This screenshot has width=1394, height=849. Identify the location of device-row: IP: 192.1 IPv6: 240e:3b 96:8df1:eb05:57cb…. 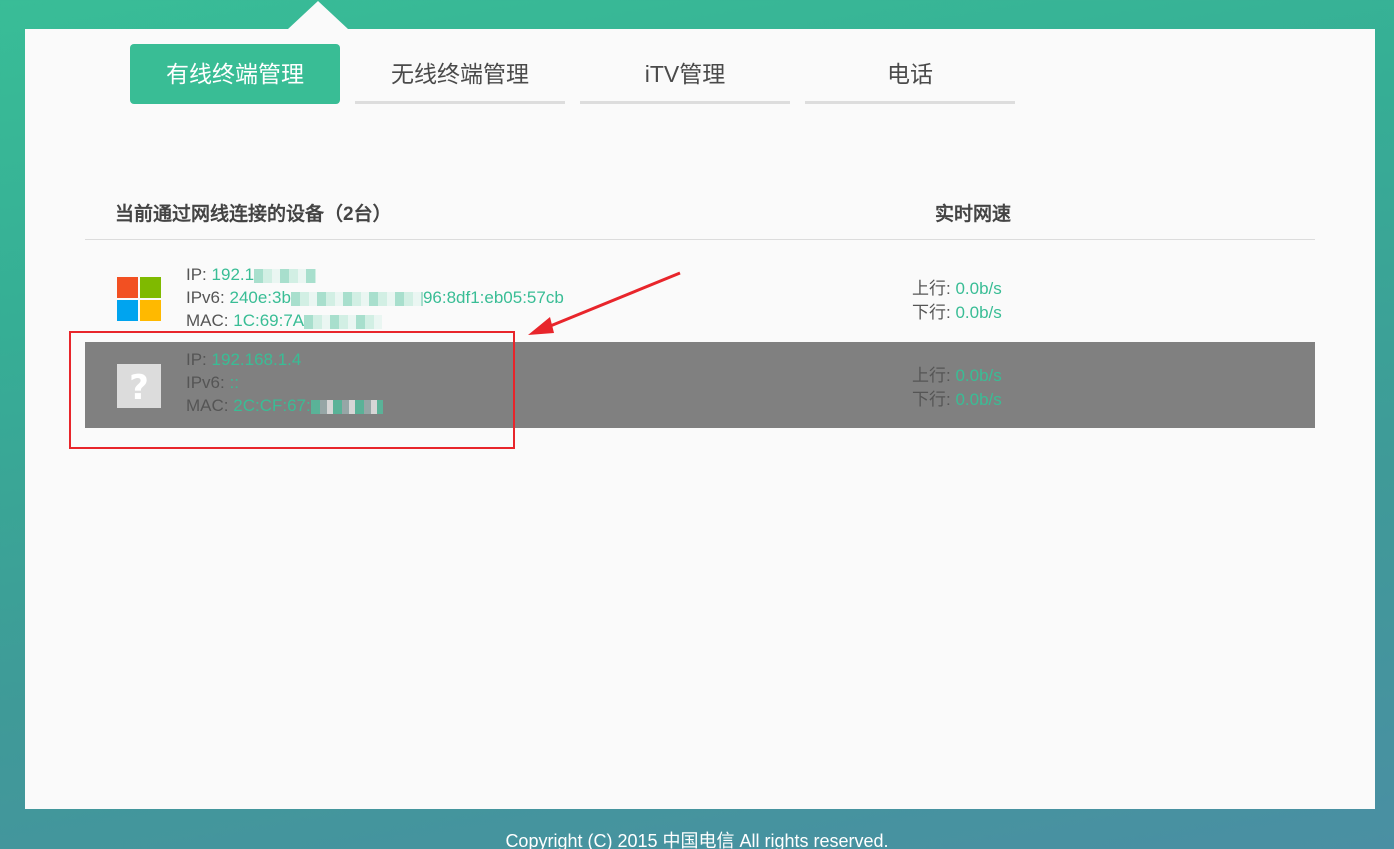
(700, 298).